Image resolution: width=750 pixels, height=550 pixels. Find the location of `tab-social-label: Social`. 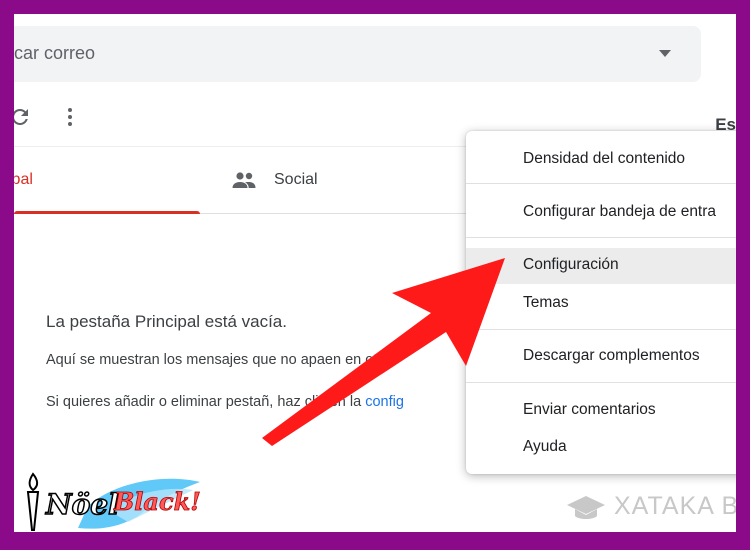

tab-social-label: Social is located at coordinates (296, 179).